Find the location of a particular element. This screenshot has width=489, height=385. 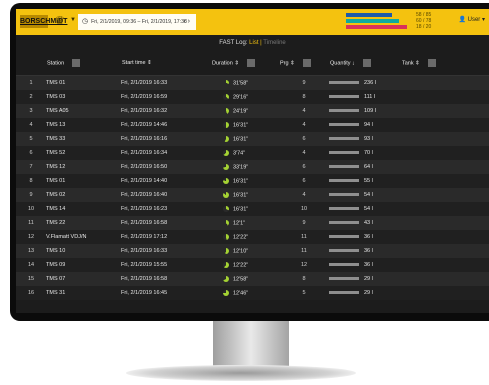

start-time-cell: Fri, 2/1/2019 16:32 is located at coordinates (166, 111).